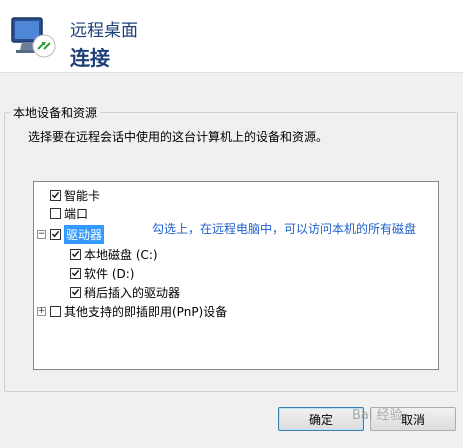 The image size is (463, 448). What do you see at coordinates (41, 311) in the screenshot?
I see `pnp-expand-button: +` at bounding box center [41, 311].